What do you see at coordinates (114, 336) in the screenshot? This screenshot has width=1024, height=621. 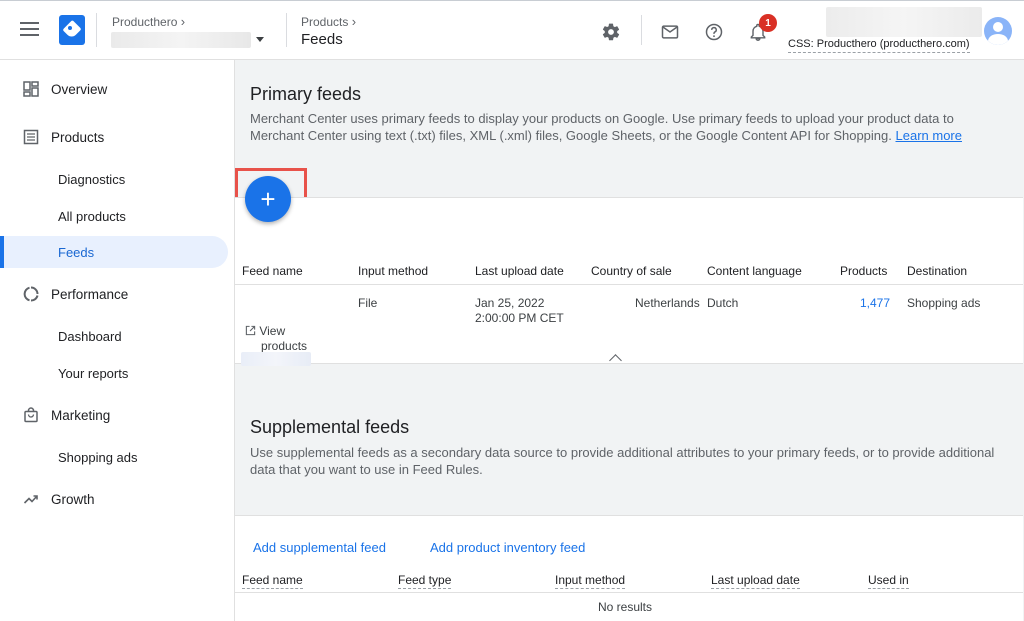 I see `sidebar-item-dashboard: Dashboard` at bounding box center [114, 336].